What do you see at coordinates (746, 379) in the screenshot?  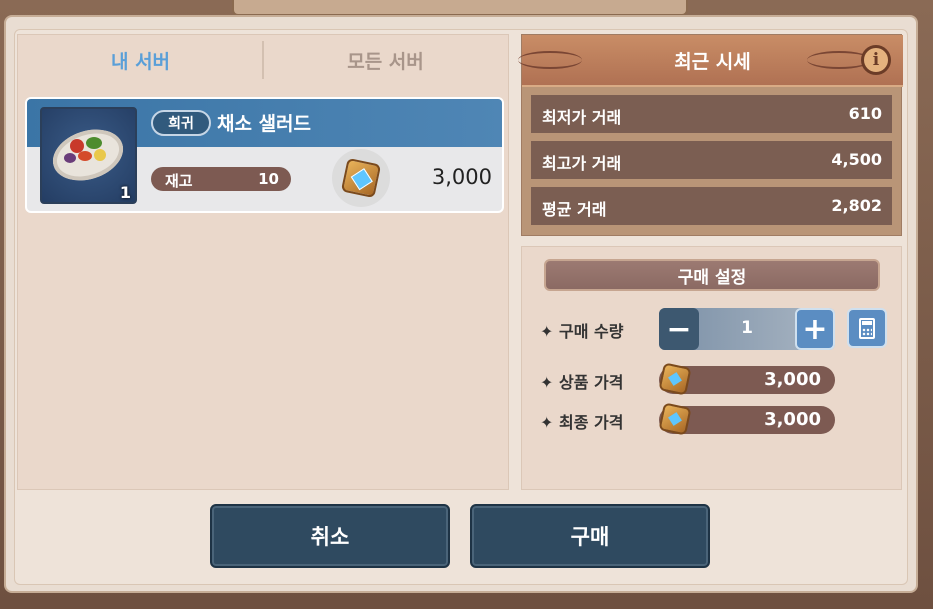 I see `item-price-pill: 3,000` at bounding box center [746, 379].